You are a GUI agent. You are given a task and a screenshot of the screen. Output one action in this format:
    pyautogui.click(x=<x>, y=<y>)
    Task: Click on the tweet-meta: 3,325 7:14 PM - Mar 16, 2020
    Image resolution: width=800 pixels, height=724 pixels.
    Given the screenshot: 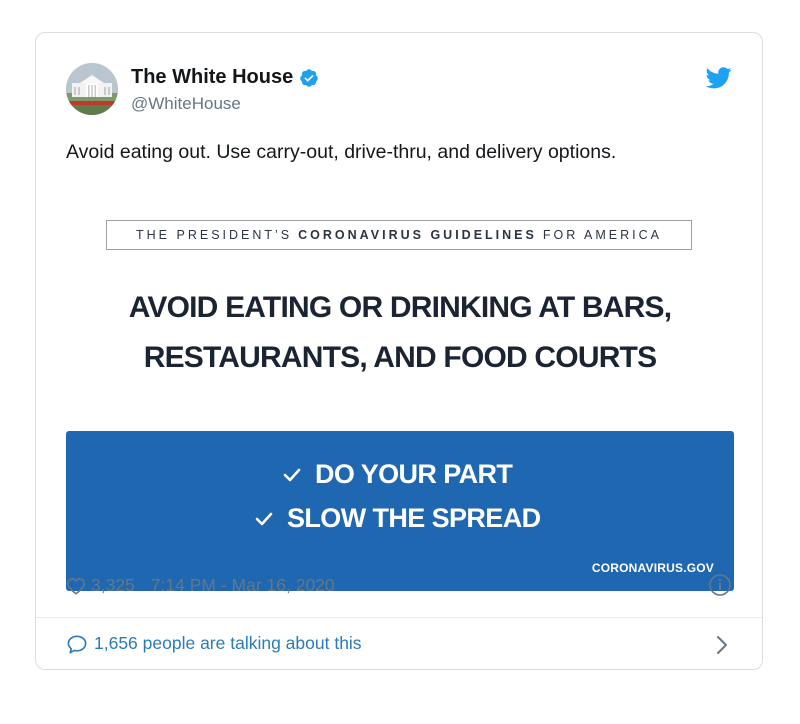 What is the action you would take?
    pyautogui.click(x=200, y=585)
    